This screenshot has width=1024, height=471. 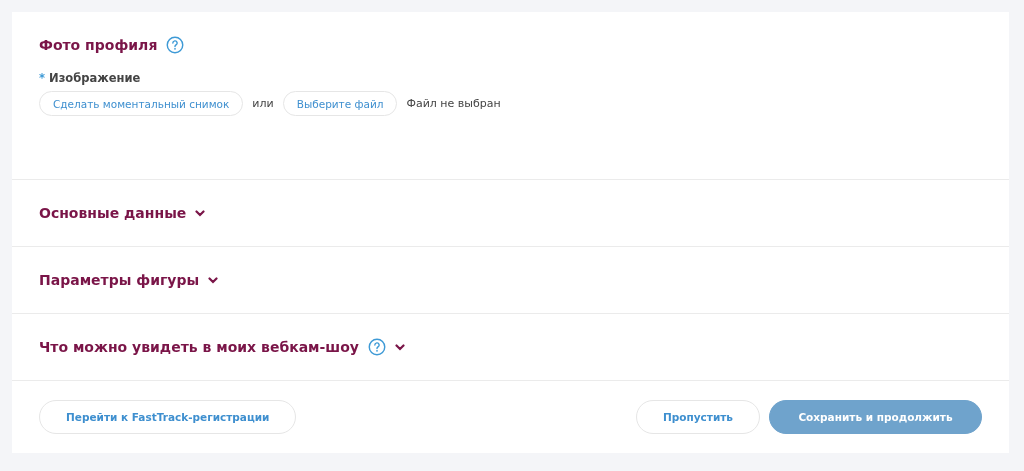 What do you see at coordinates (875, 417) in the screenshot?
I see `save-button: Сохранить и продолжить` at bounding box center [875, 417].